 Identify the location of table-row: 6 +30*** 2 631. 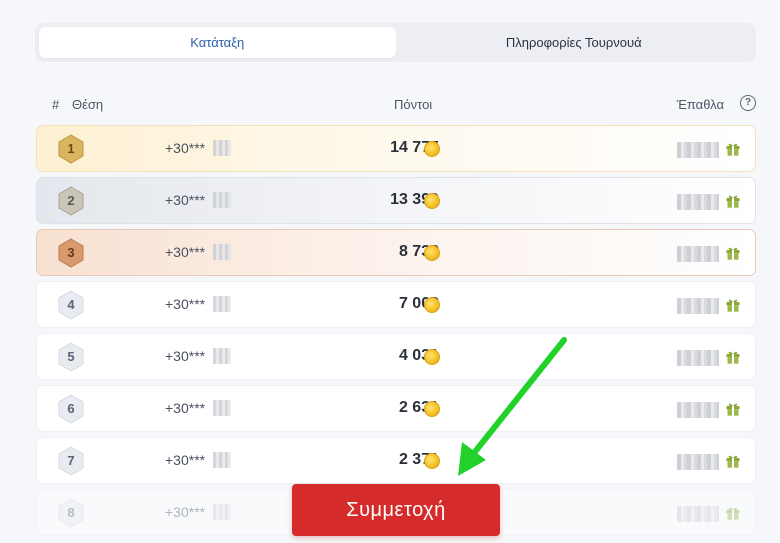
(396, 408).